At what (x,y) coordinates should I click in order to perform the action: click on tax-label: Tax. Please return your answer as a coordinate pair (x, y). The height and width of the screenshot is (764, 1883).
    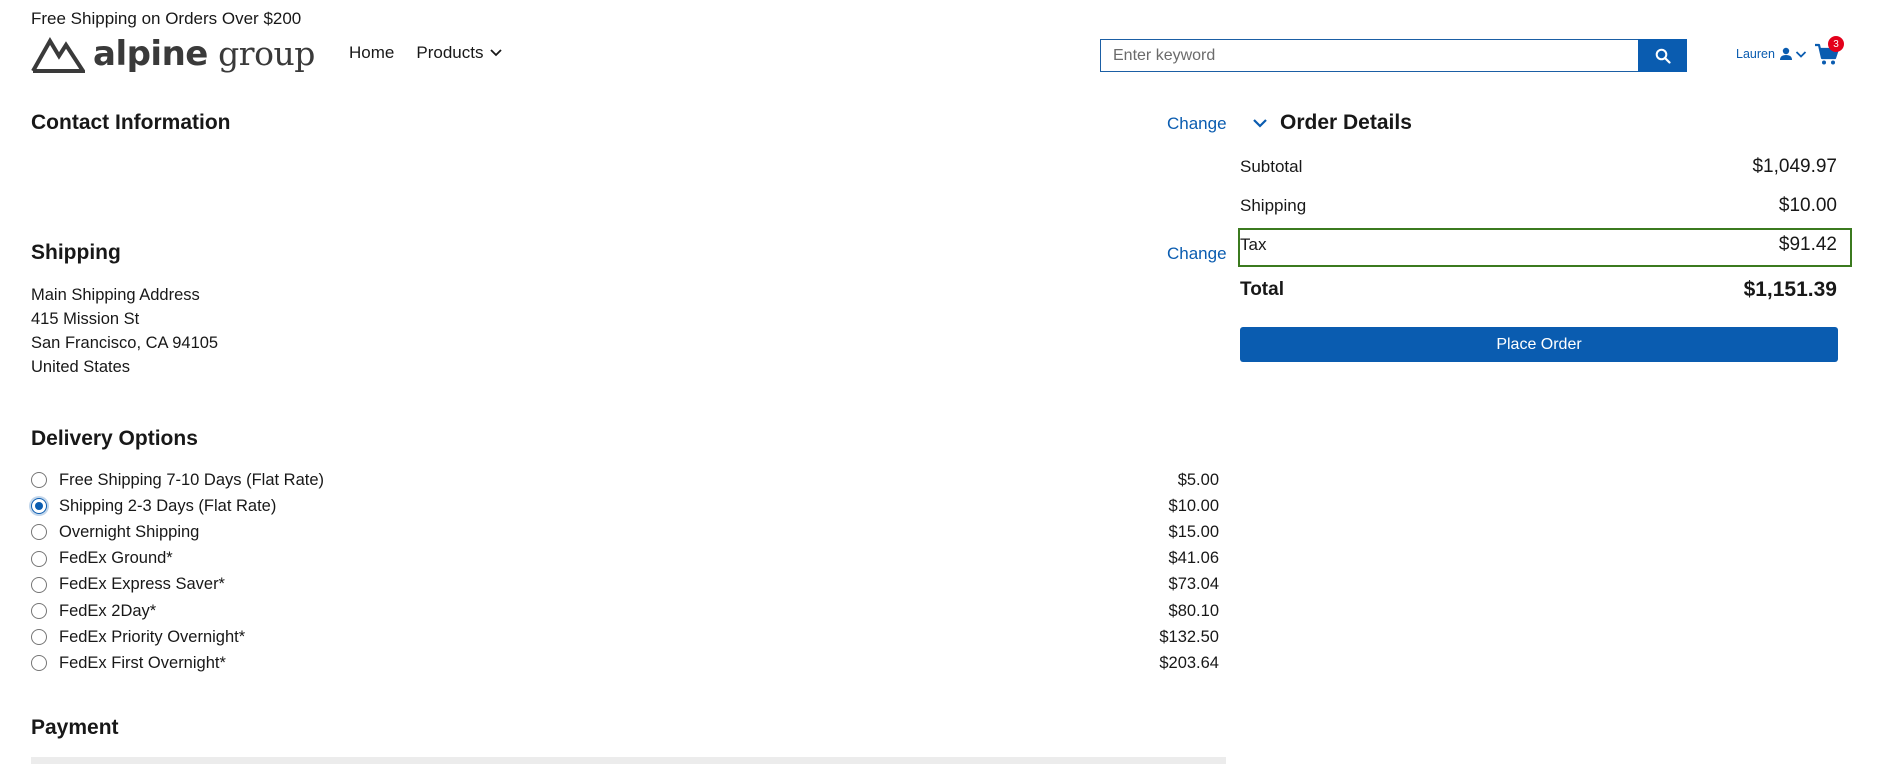
    Looking at the image, I should click on (1253, 244).